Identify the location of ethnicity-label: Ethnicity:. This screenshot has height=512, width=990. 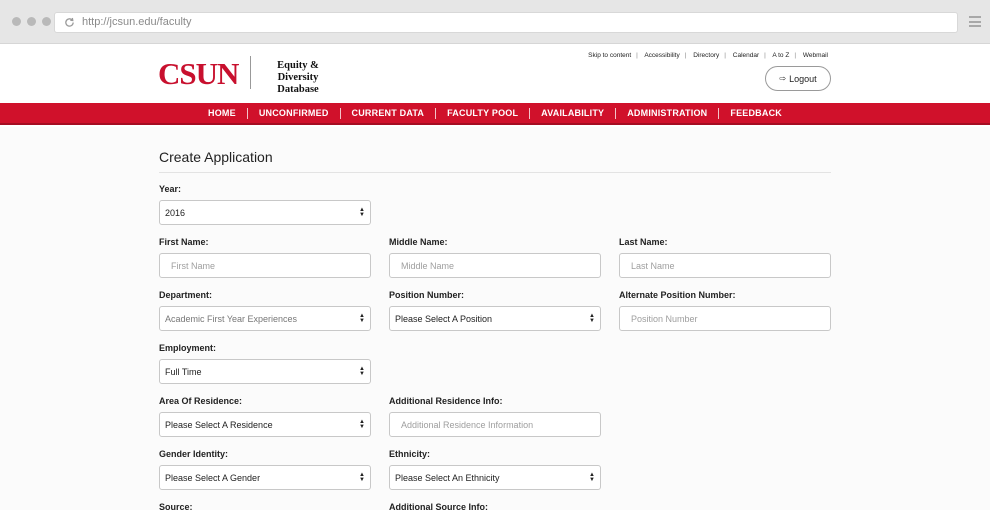
(410, 454).